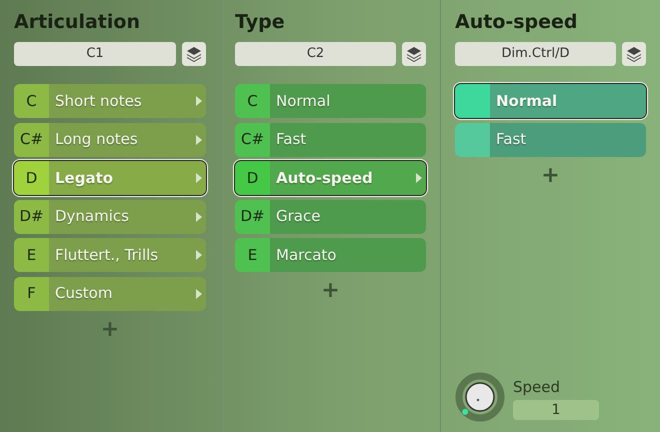  Describe the element at coordinates (106, 255) in the screenshot. I see `item-label: Fluttert., Trills` at that location.